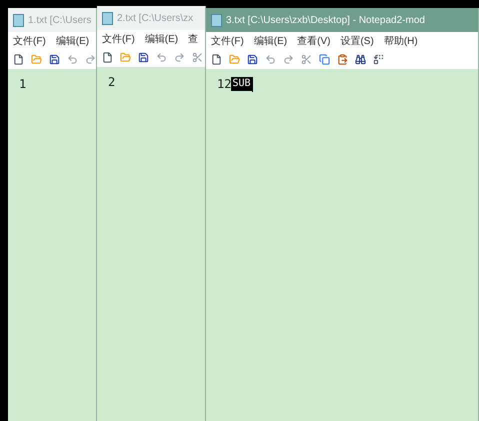  I want to click on menu-item: 查, so click(193, 39).